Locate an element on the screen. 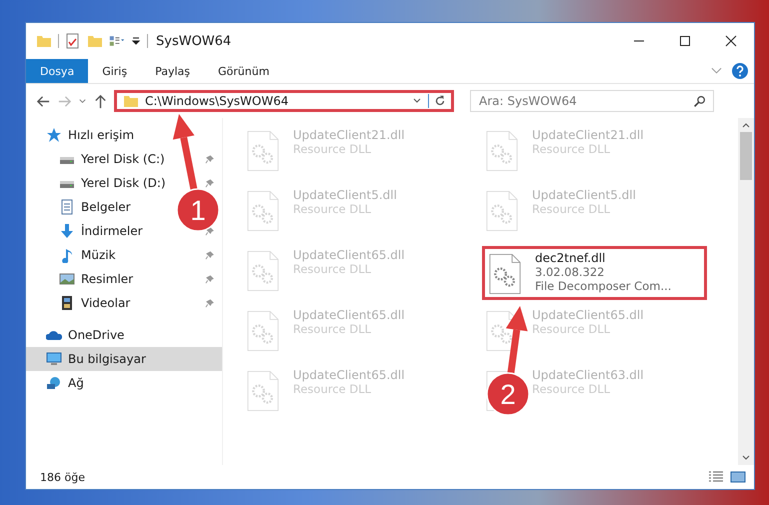 This screenshot has width=769, height=505. file-detail: 3.02.08.322 is located at coordinates (570, 272).